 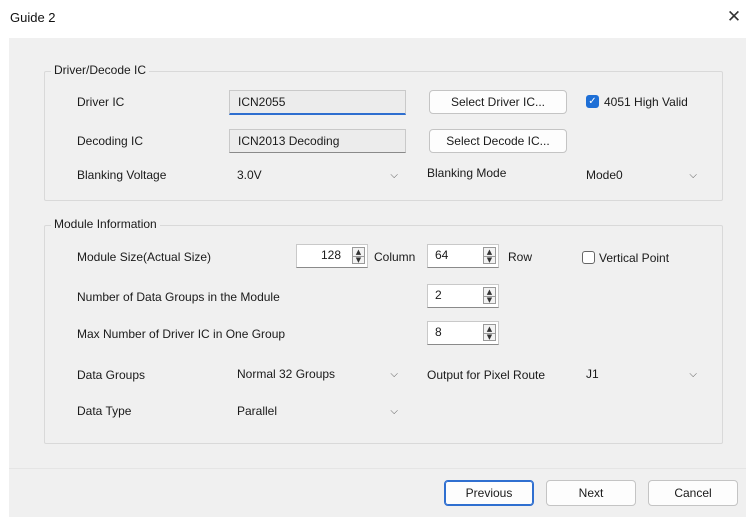 What do you see at coordinates (641, 375) in the screenshot?
I see `pixel-route-select: J1 ⌵` at bounding box center [641, 375].